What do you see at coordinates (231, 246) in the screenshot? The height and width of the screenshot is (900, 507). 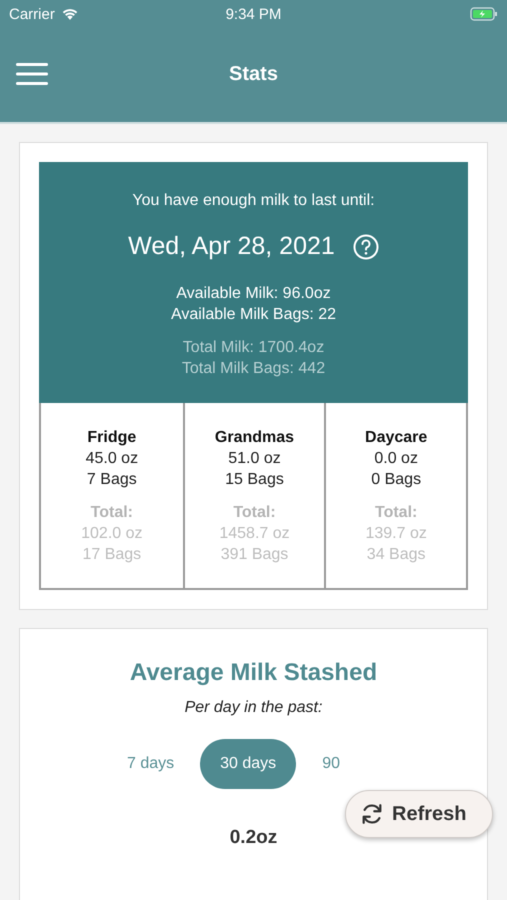 I see `end-date: Wed, Apr 28, 2021` at bounding box center [231, 246].